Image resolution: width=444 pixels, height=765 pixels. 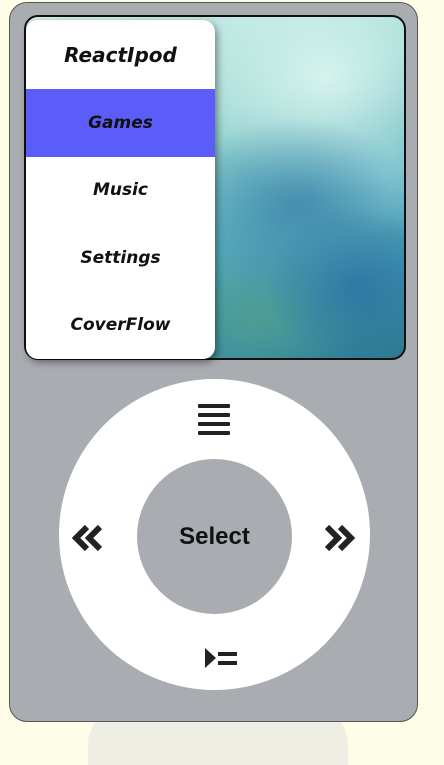 I want to click on menu-item-music: Music, so click(x=120, y=191).